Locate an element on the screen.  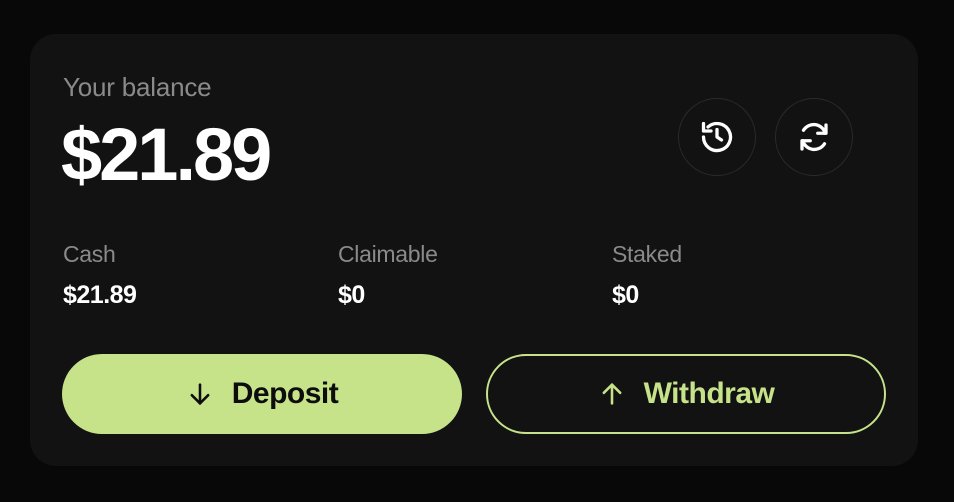
balance-amount: $21.89 is located at coordinates (166, 154).